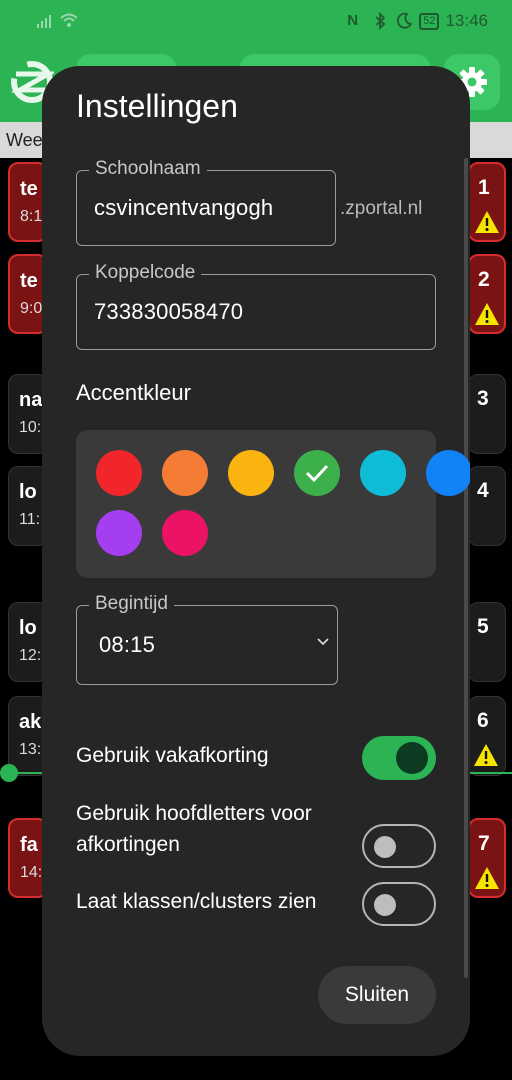  I want to click on lesson-title: na, so click(31, 400).